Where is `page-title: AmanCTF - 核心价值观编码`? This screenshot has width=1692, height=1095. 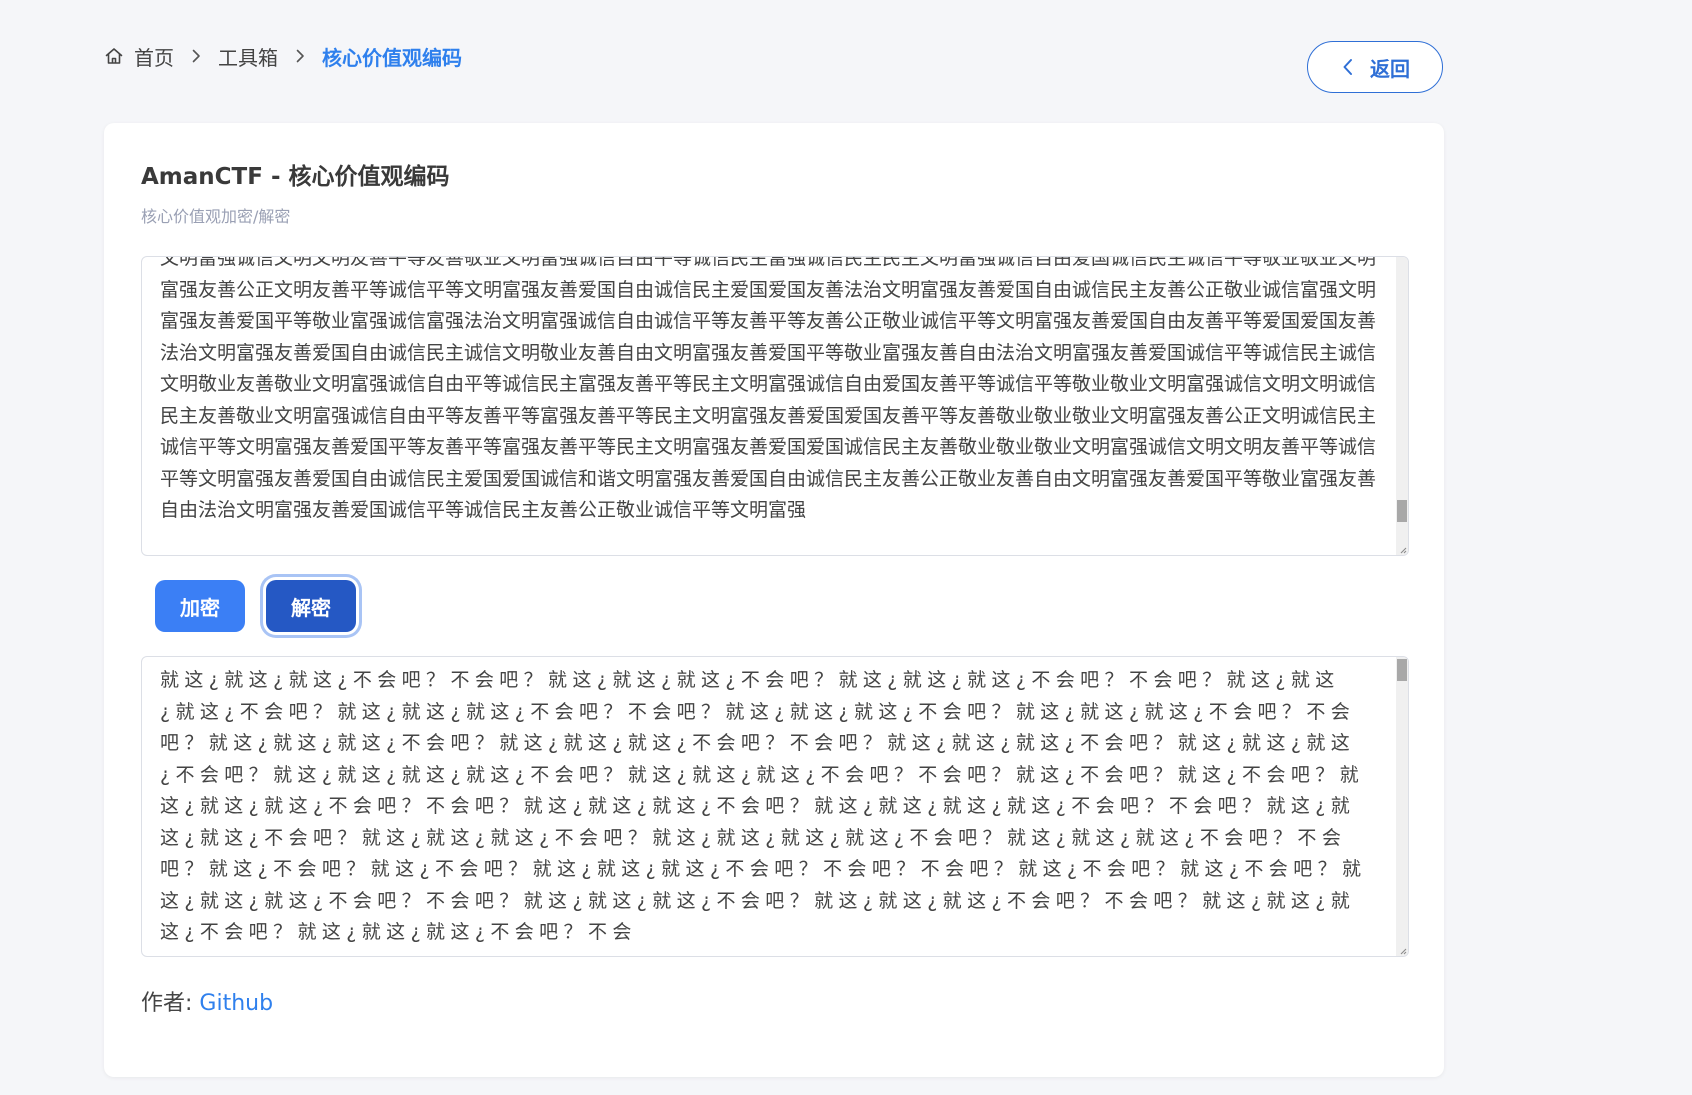
page-title: AmanCTF - 核心价值观编码 is located at coordinates (295, 177).